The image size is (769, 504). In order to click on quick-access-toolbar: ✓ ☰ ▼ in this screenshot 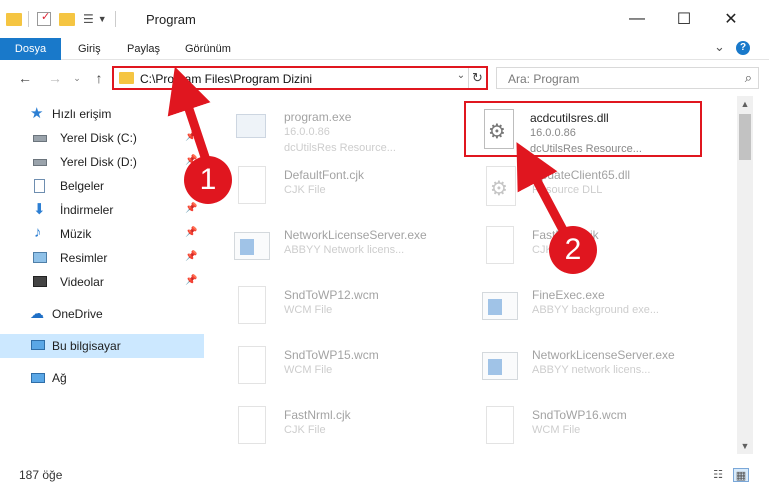, I will do `click(61, 19)`.